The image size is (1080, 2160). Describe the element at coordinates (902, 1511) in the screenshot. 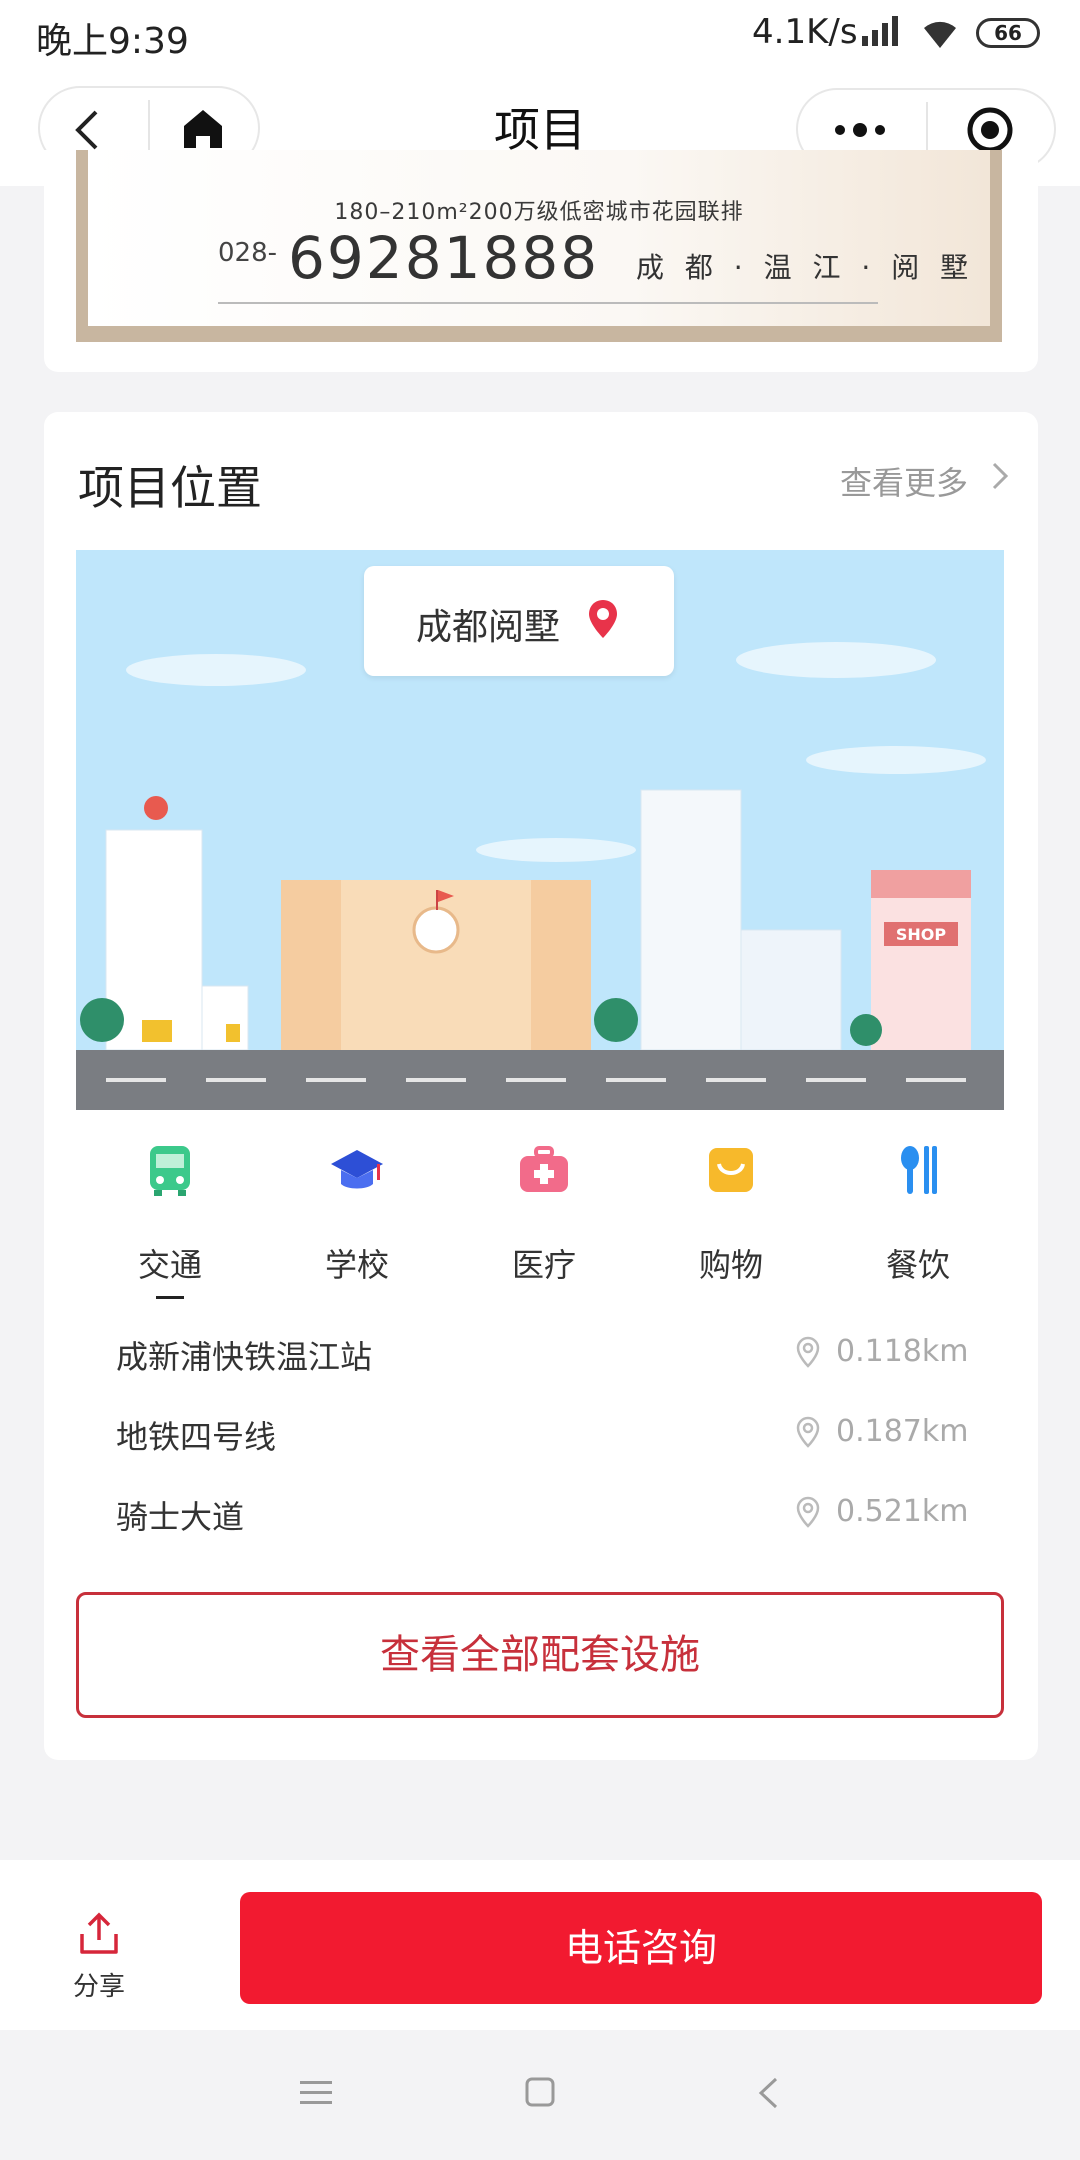

I see `place-distance: 0.521km` at that location.